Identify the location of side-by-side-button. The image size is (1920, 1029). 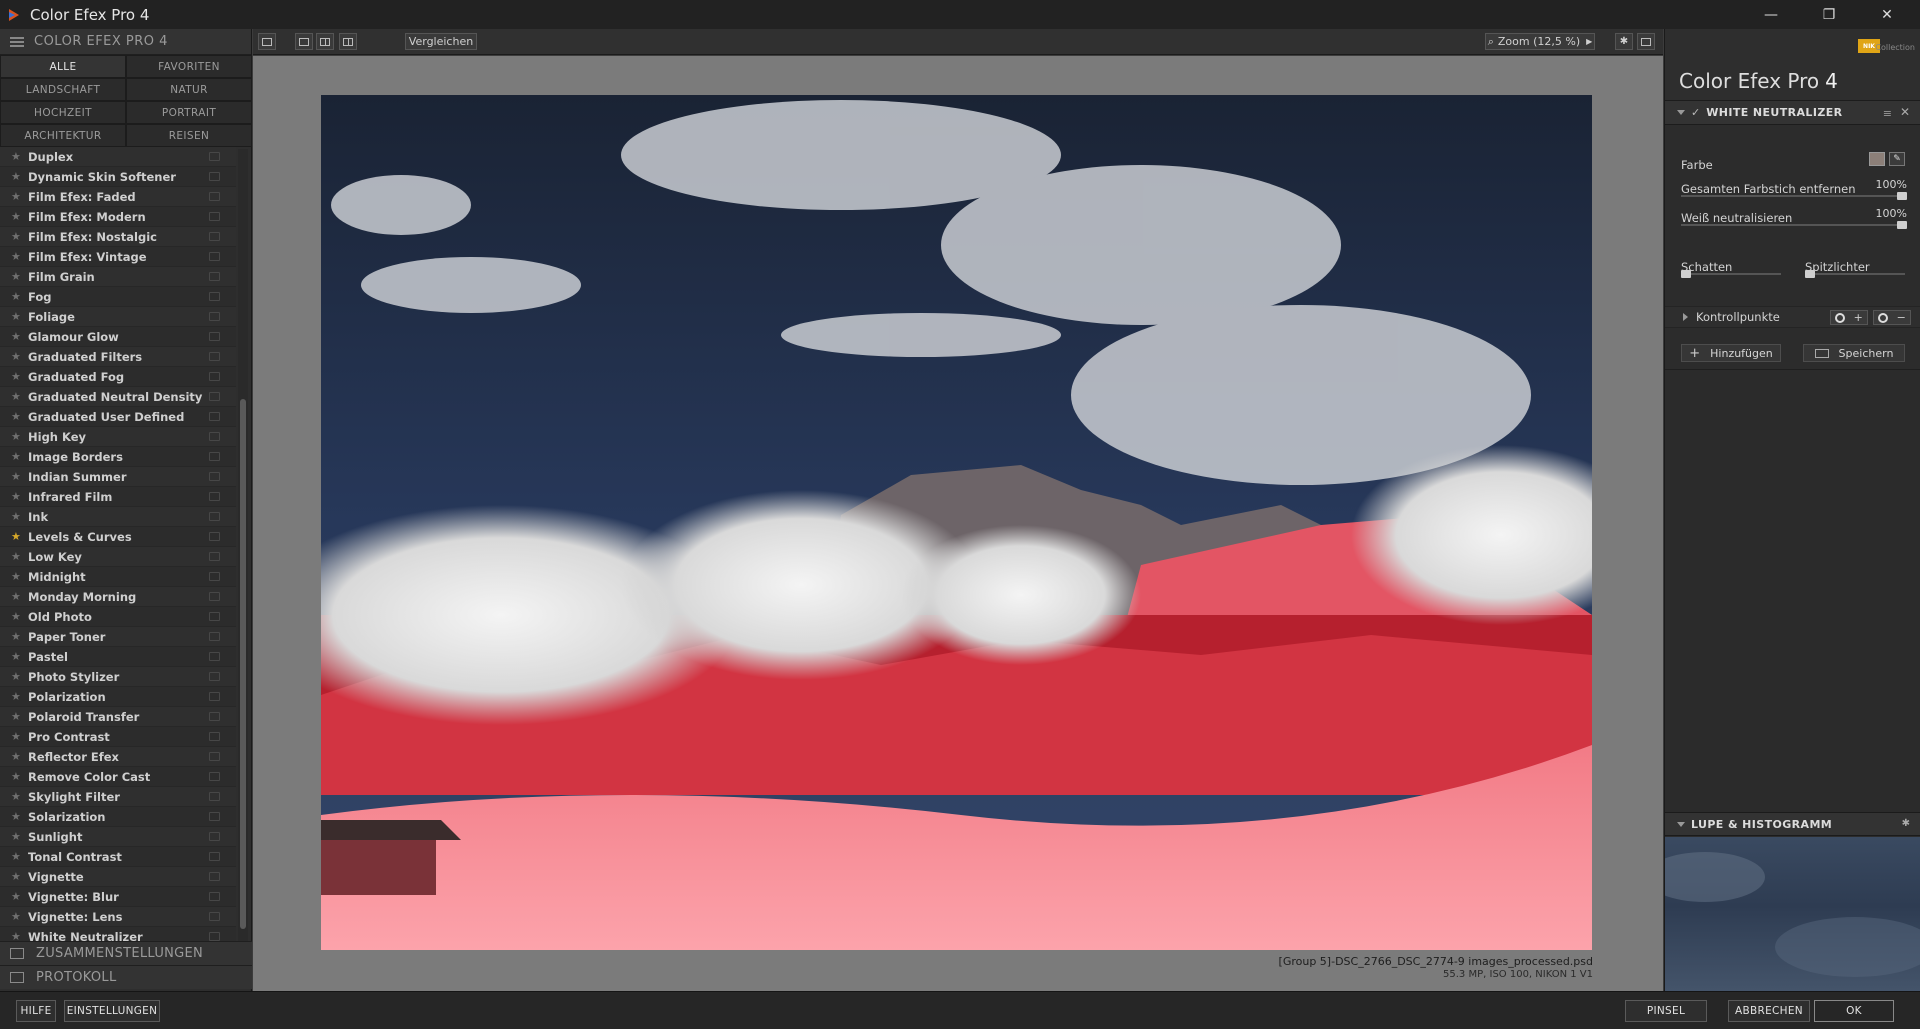
(348, 41).